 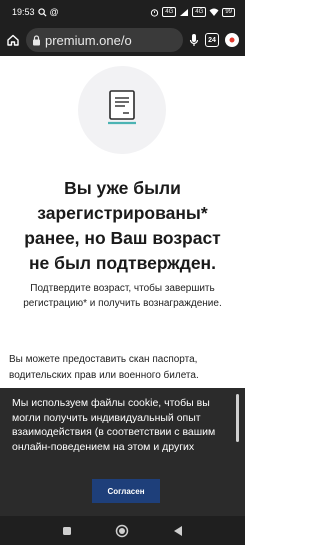 I want to click on back-icon, so click(x=178, y=531).